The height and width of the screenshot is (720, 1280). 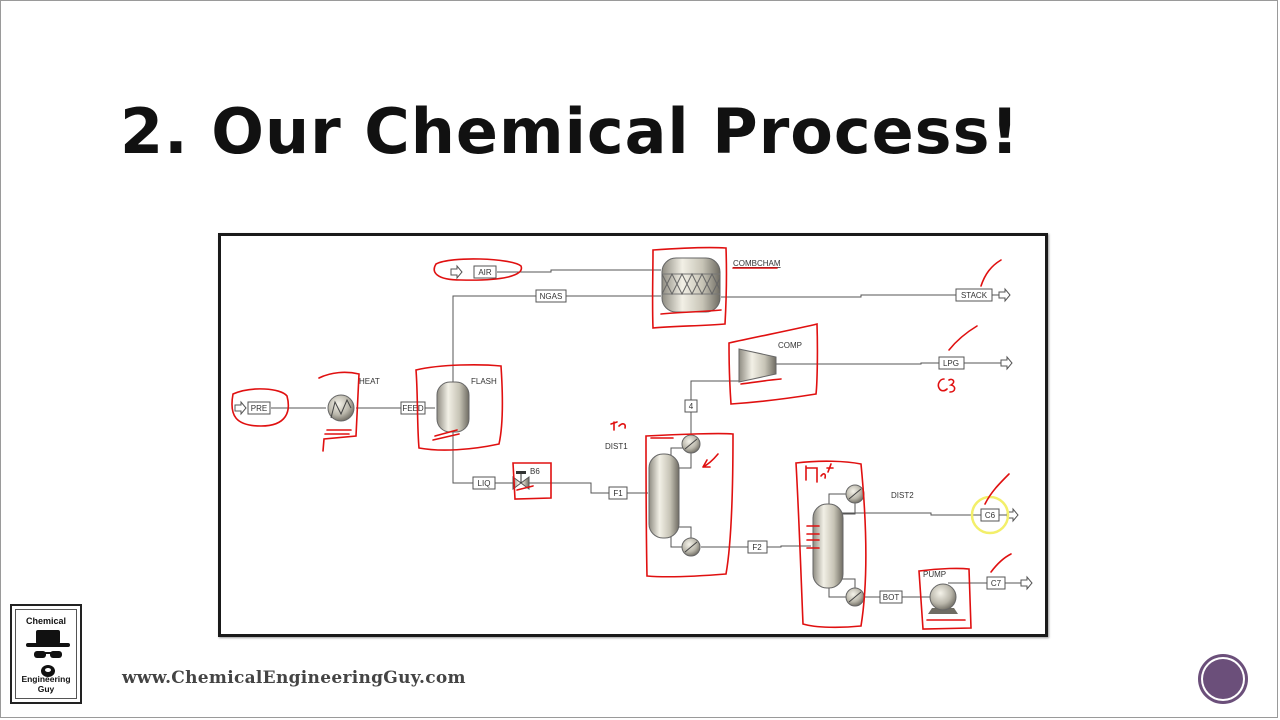 What do you see at coordinates (902, 495) in the screenshot?
I see `dist2-label: DIST2` at bounding box center [902, 495].